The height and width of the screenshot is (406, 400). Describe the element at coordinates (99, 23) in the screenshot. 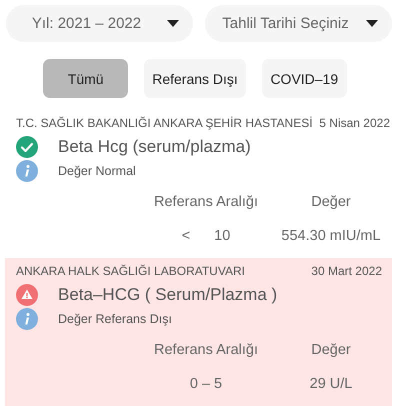

I see `dropdown: Yıl: 2021 – 2022` at that location.